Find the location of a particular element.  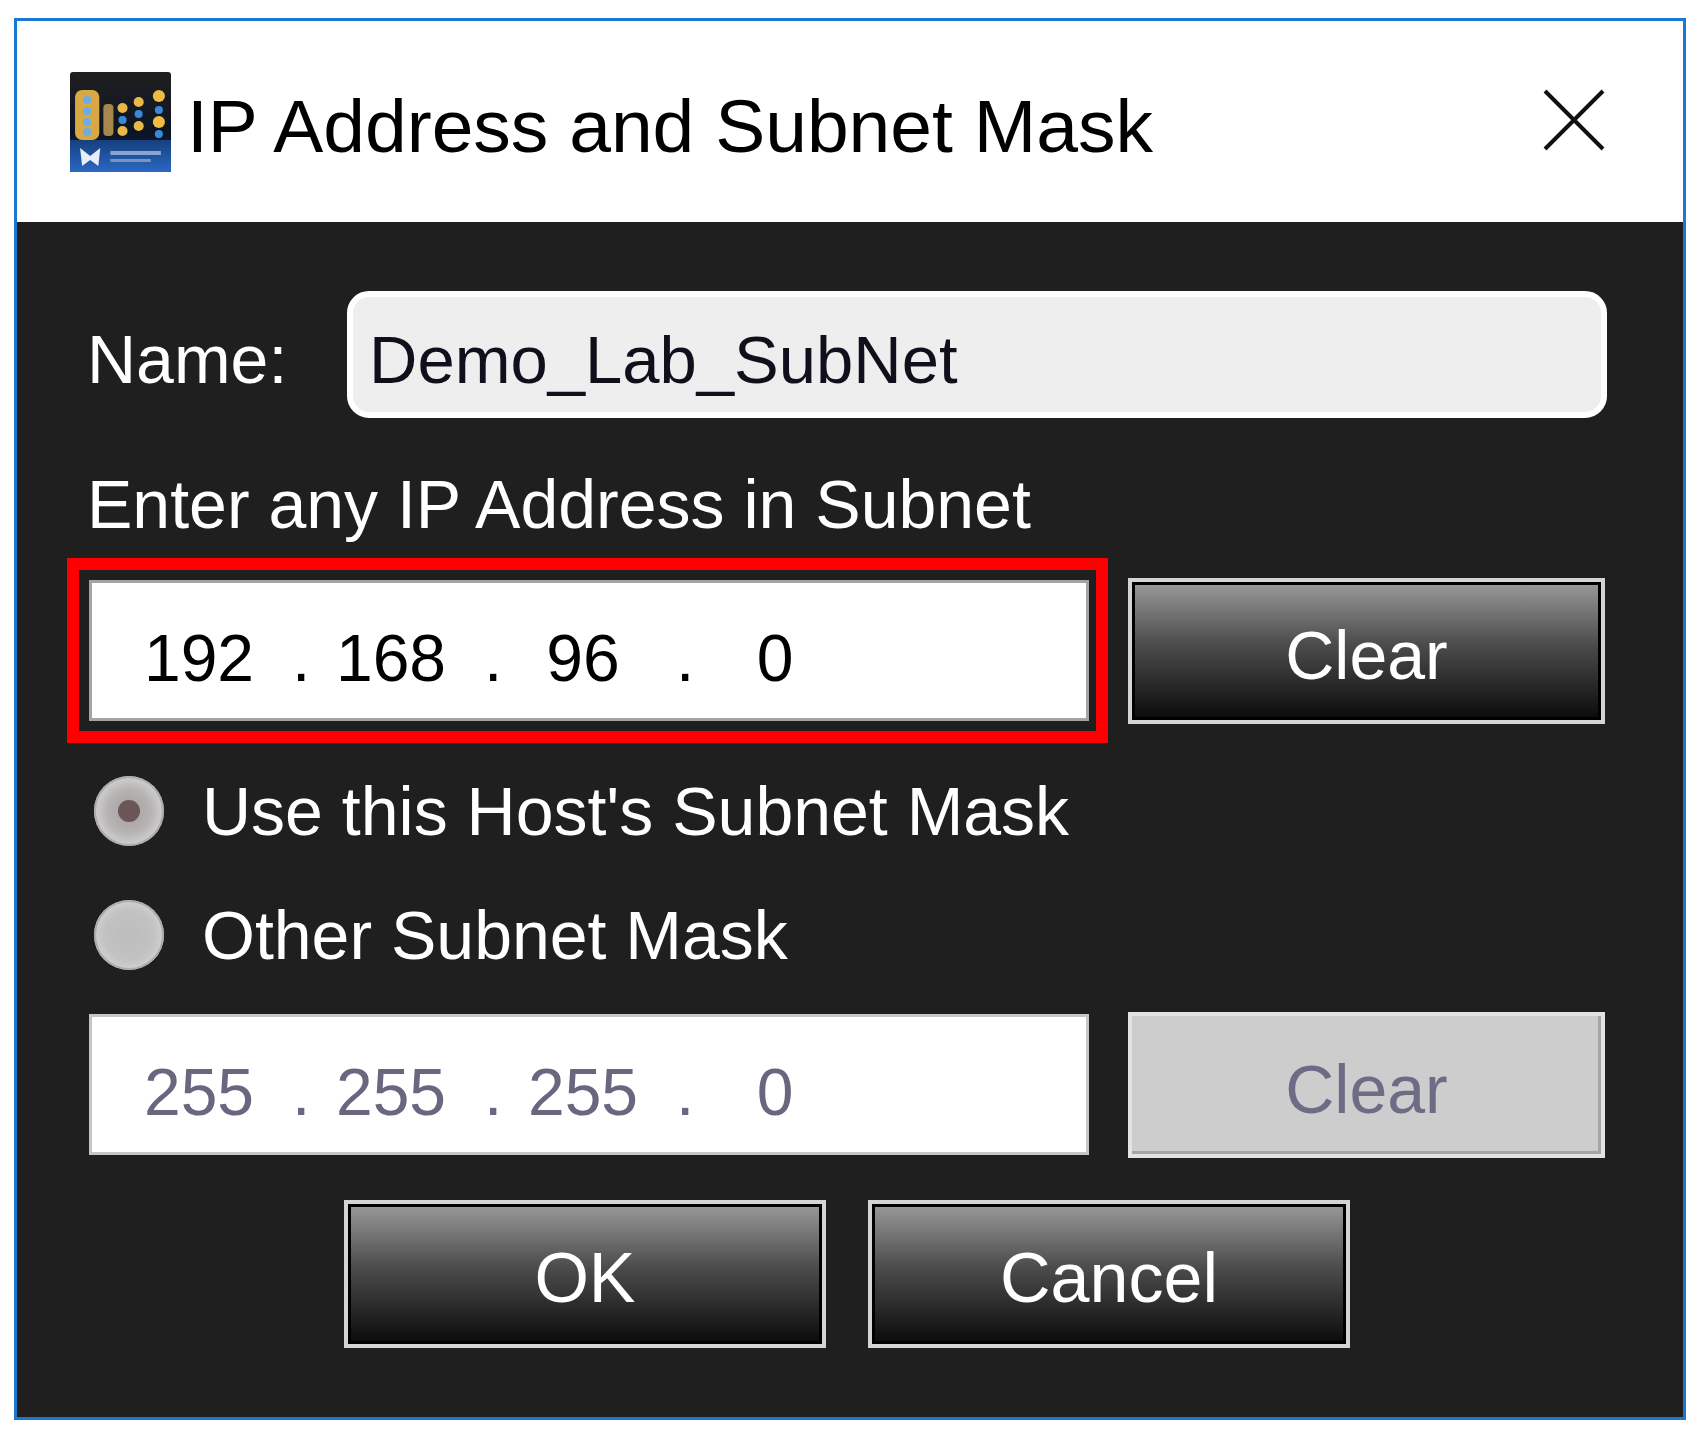

ip-address-field: 192 . 168 . 96 . 0 is located at coordinates (589, 650).